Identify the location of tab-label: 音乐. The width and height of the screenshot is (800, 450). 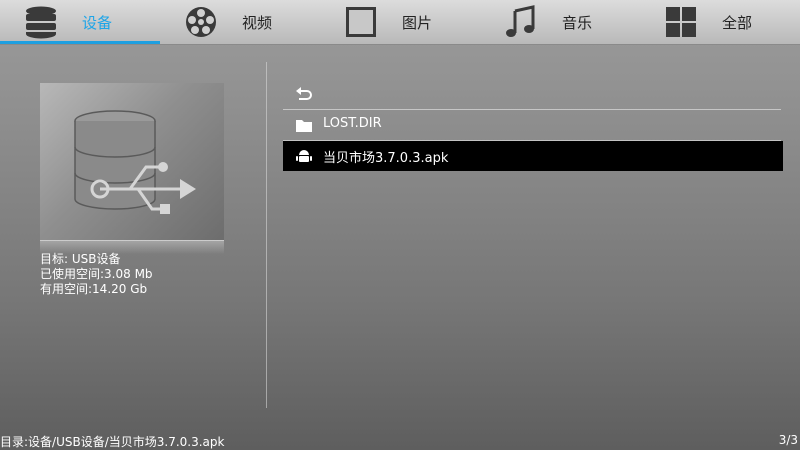
(577, 23).